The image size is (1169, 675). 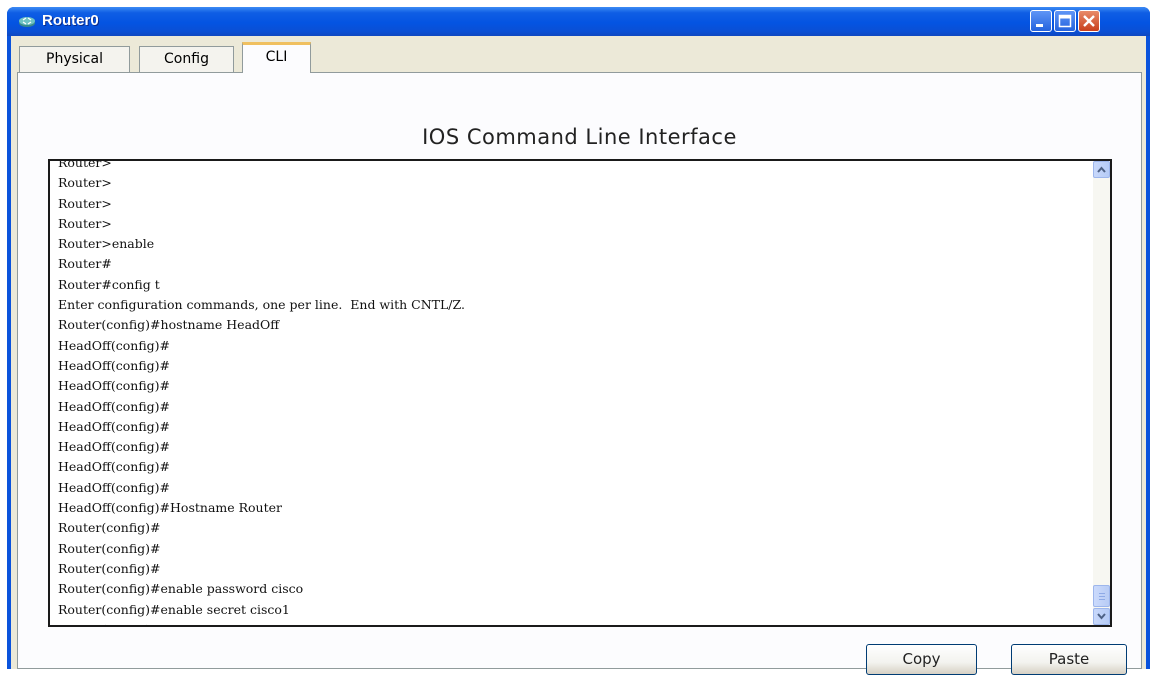 I want to click on tab-label: Config, so click(x=186, y=59).